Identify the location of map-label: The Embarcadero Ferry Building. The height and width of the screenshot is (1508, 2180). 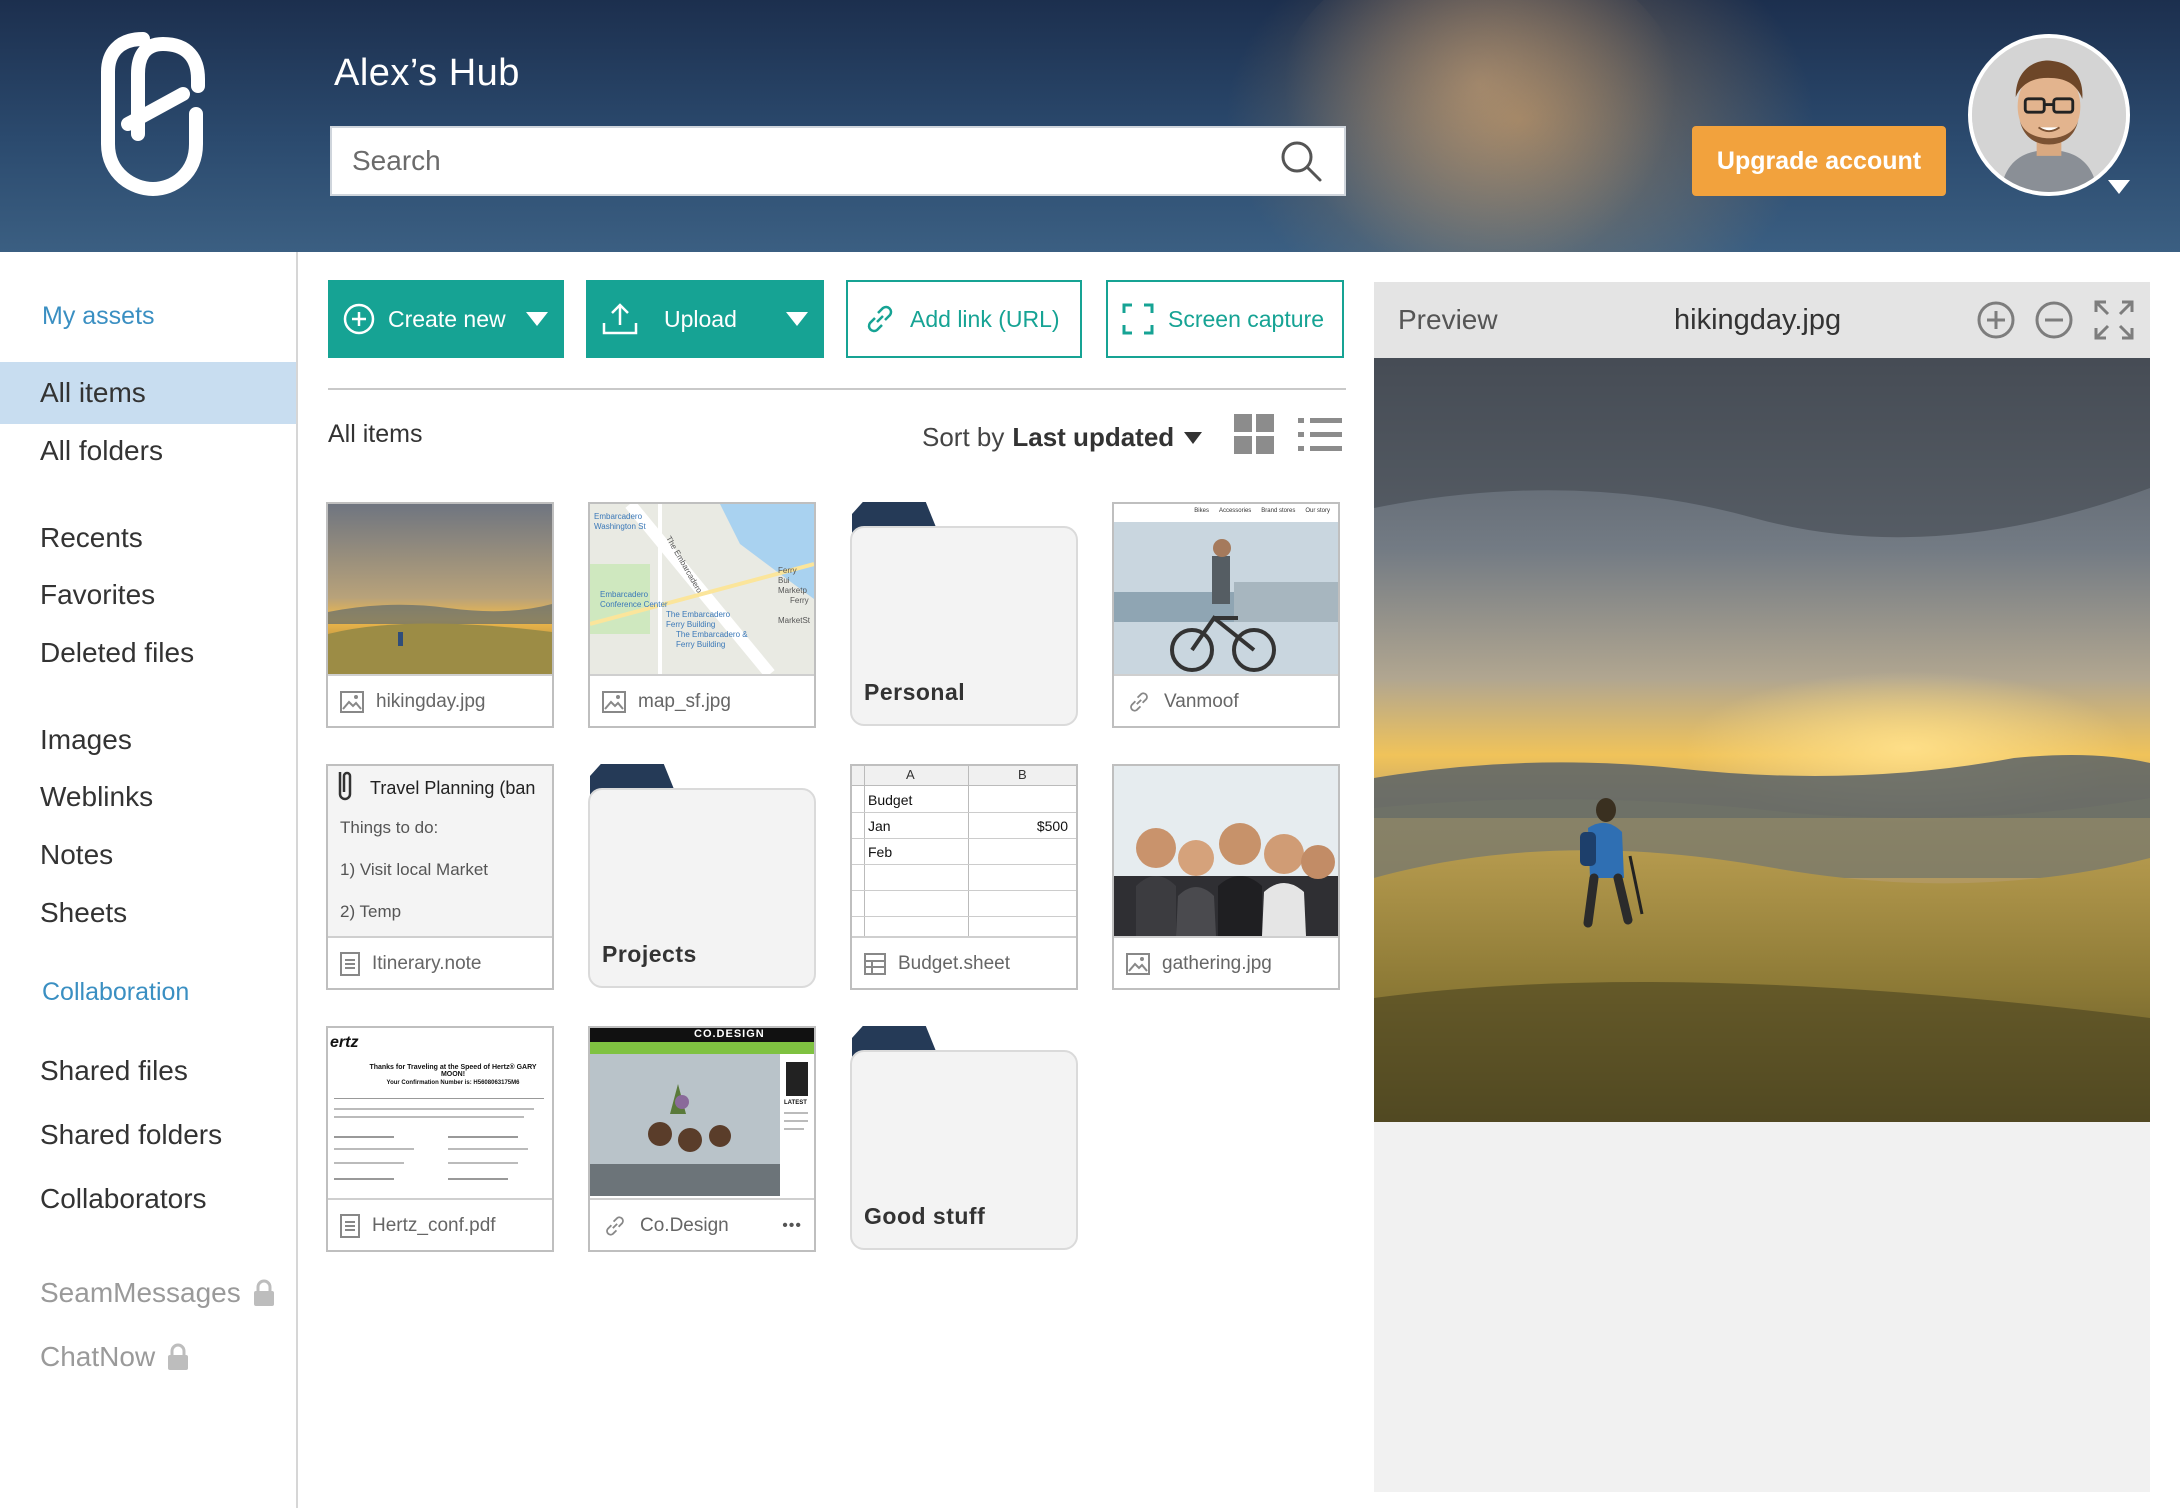
(698, 619).